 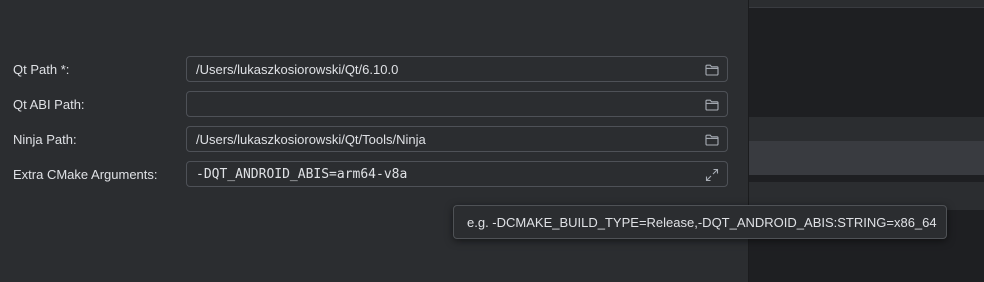 I want to click on ninja-path-browse-button, so click(x=712, y=140).